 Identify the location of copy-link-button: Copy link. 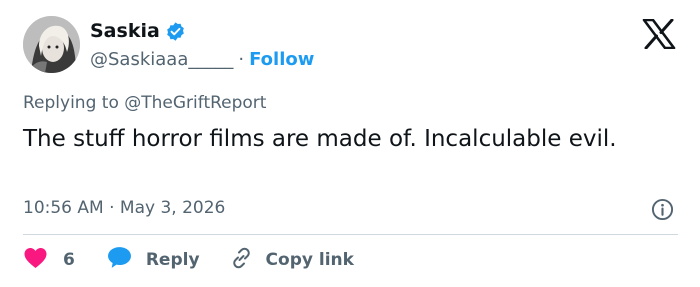
(291, 260).